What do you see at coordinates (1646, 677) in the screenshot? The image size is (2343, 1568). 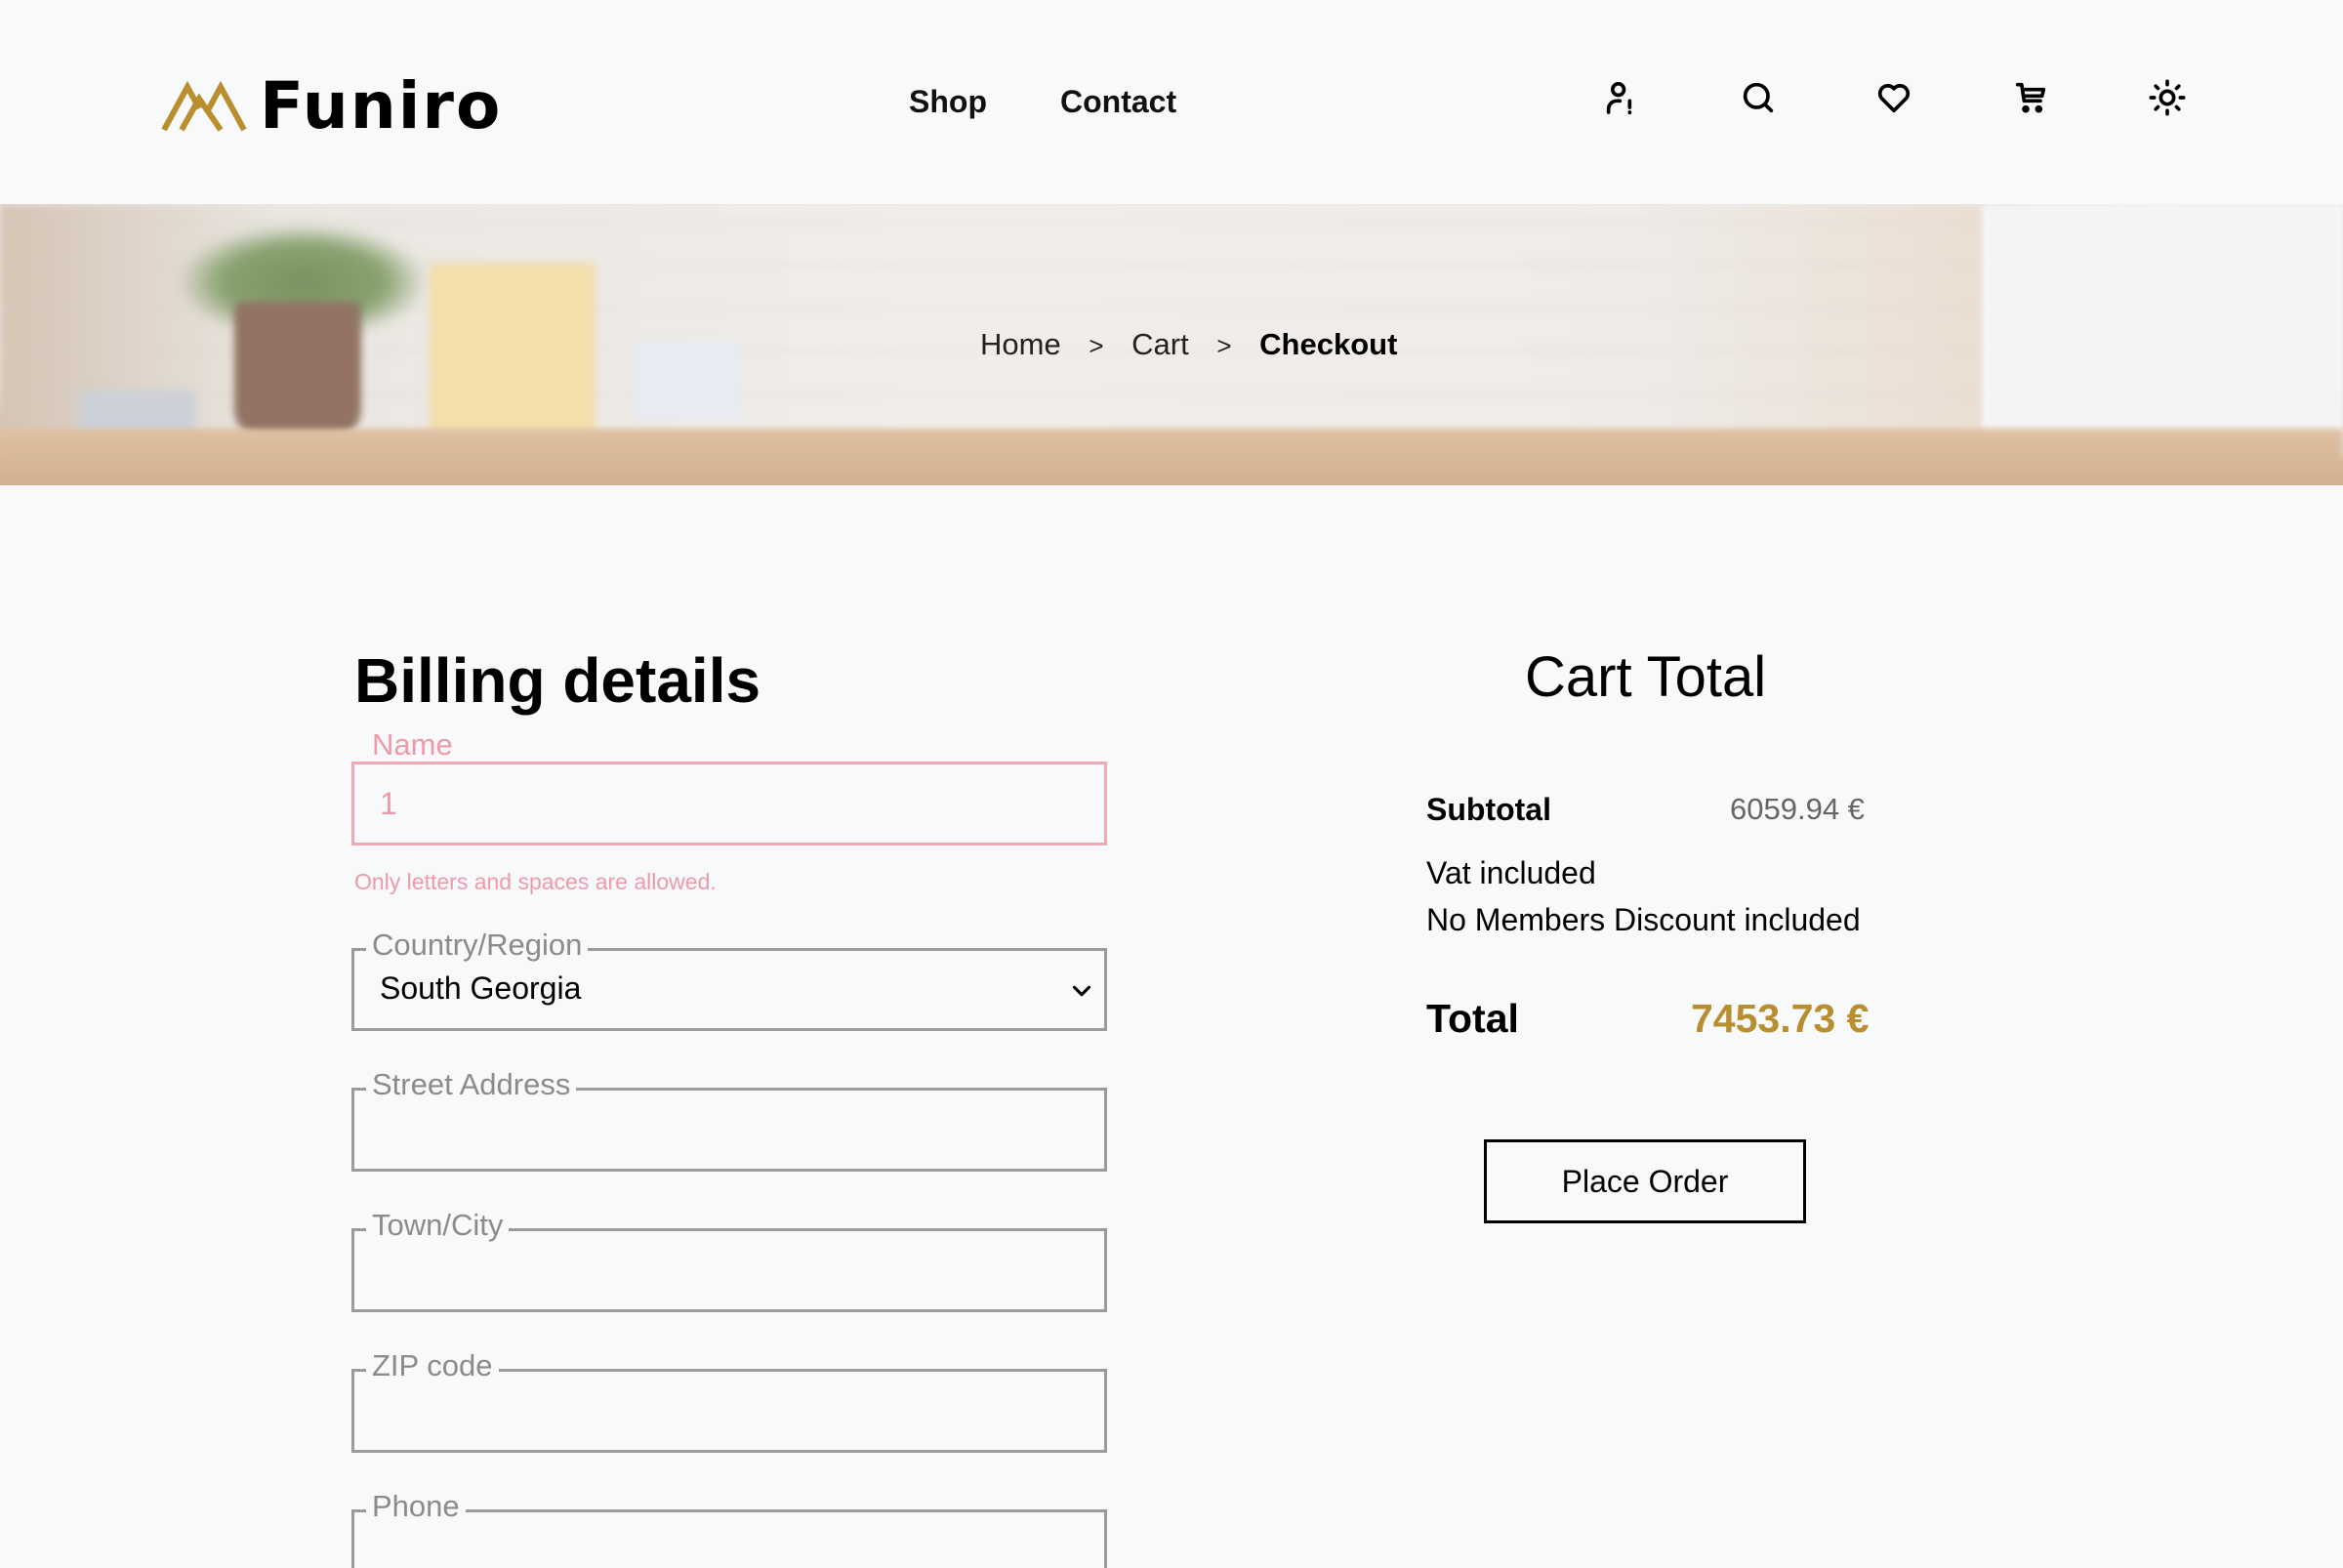 I see `cart-total-title: Cart Total` at bounding box center [1646, 677].